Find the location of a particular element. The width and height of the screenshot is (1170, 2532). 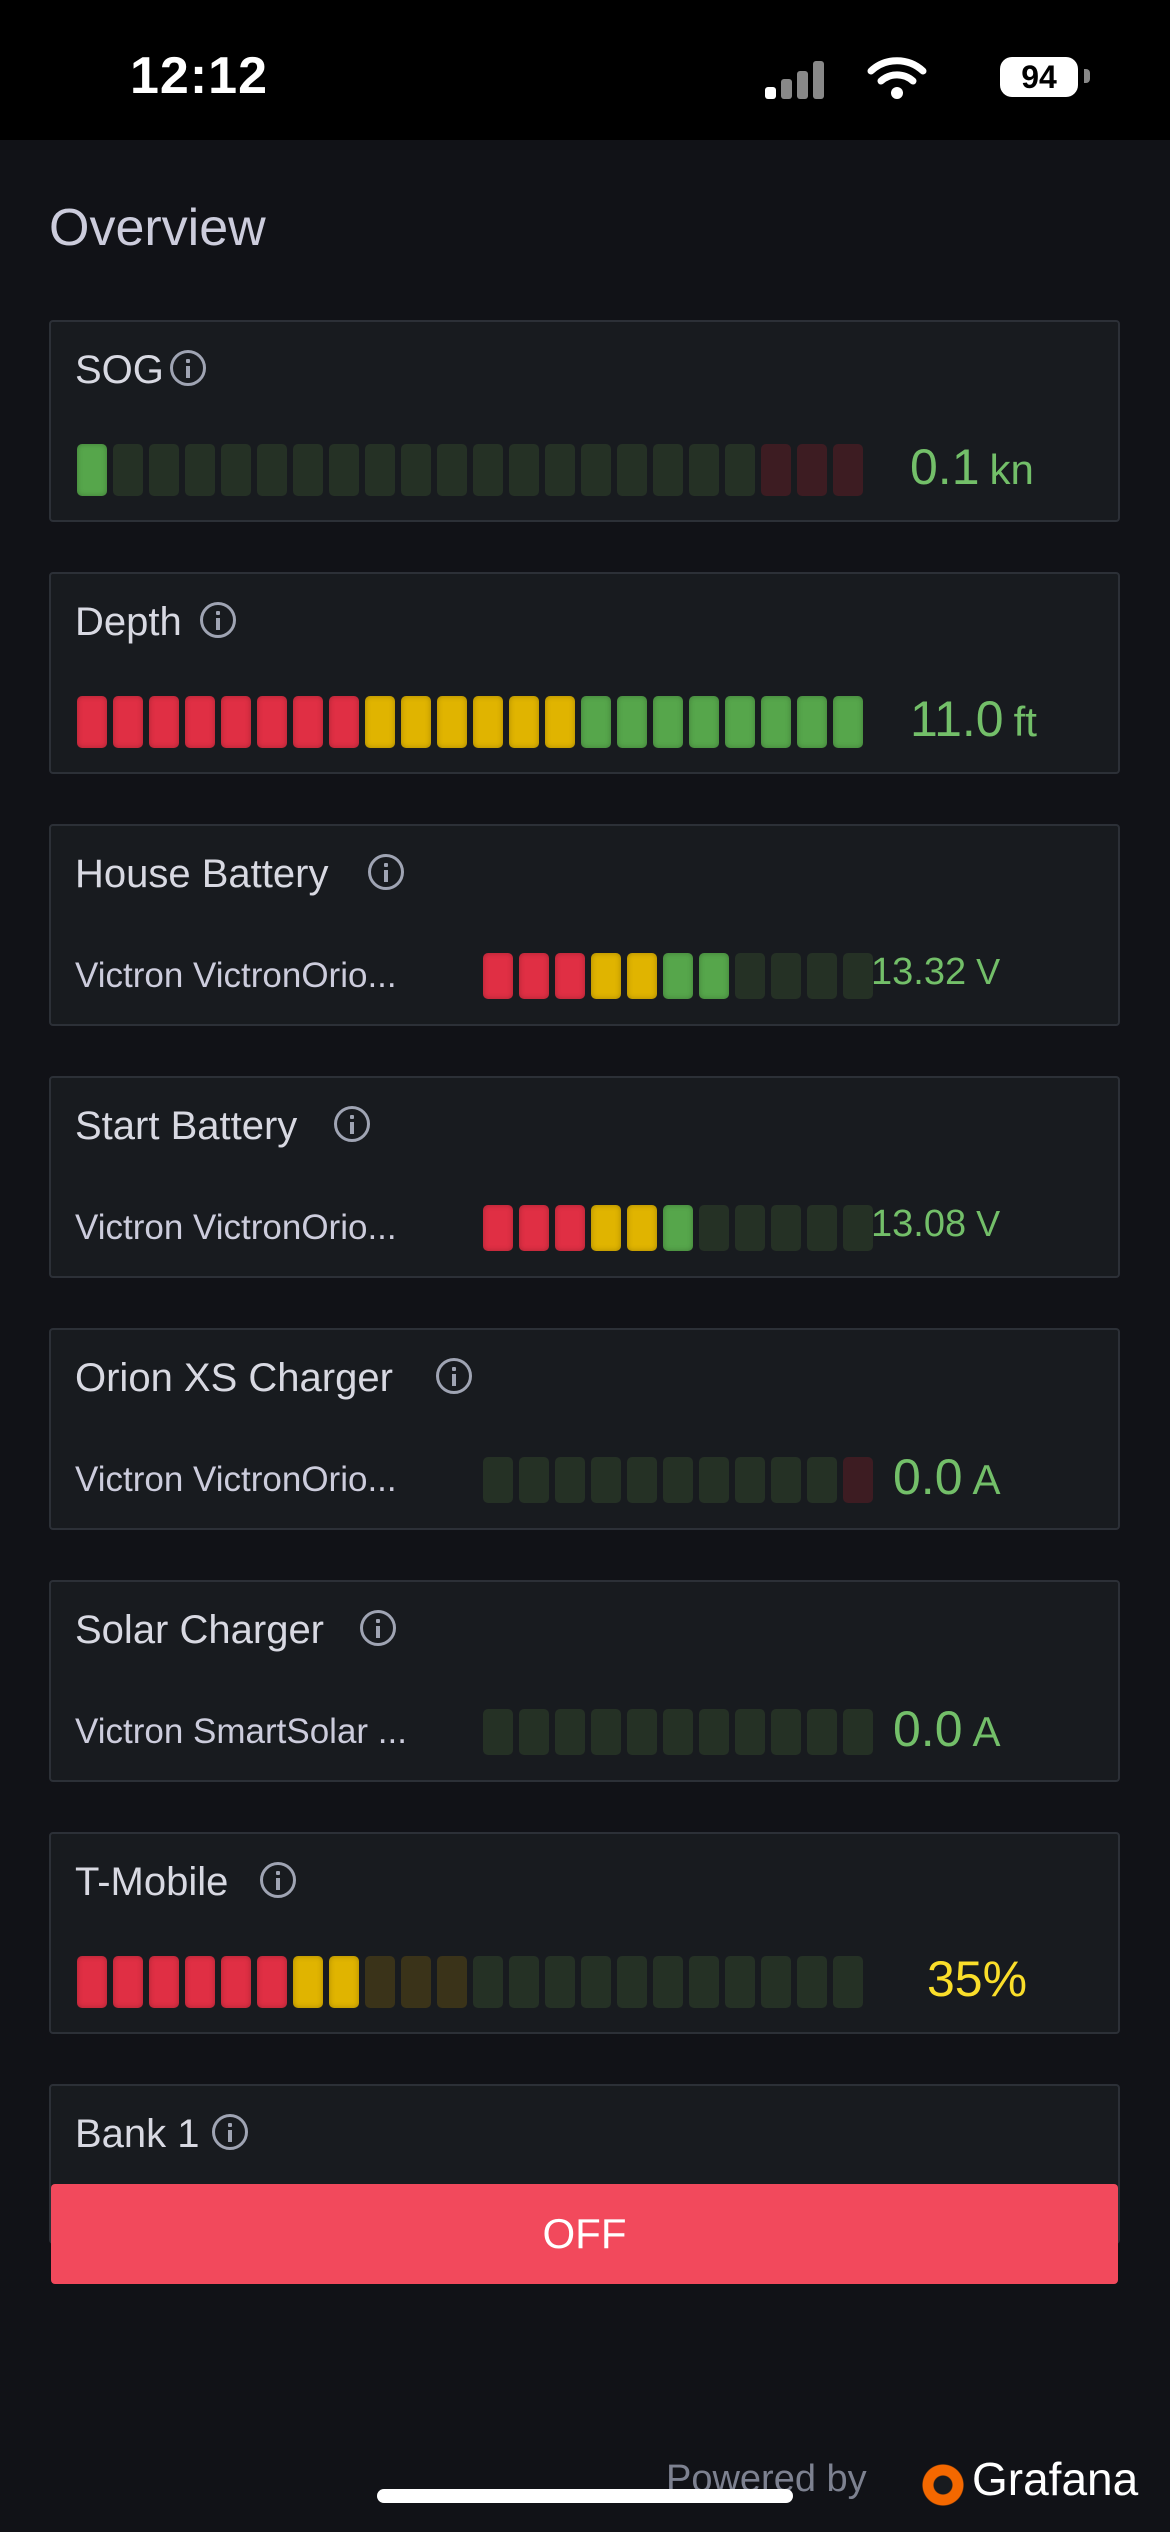

panel-value-number: 0.0 is located at coordinates (928, 1477).